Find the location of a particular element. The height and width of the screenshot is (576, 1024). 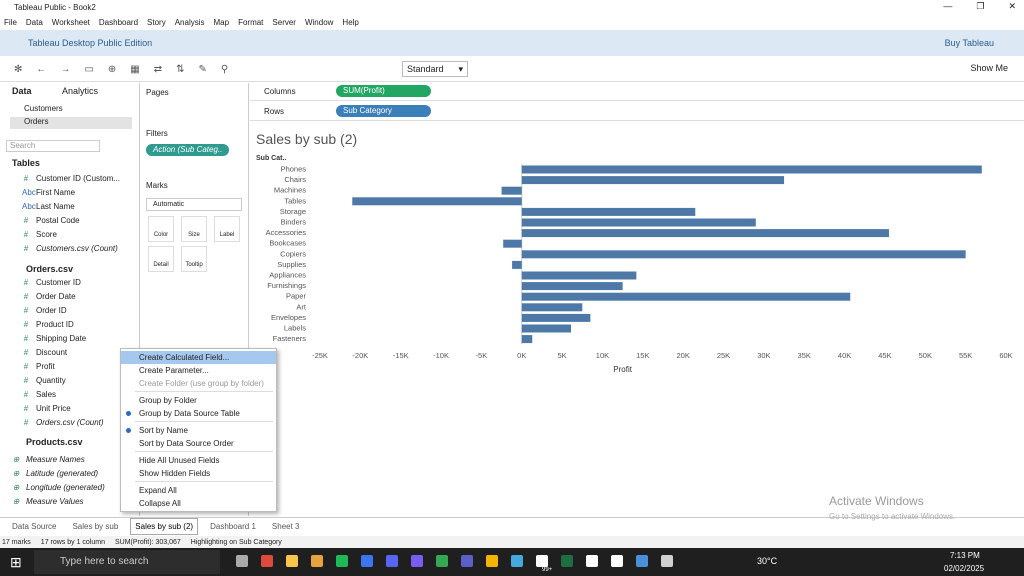

pin-icon: ⚲ is located at coordinates (224, 69).